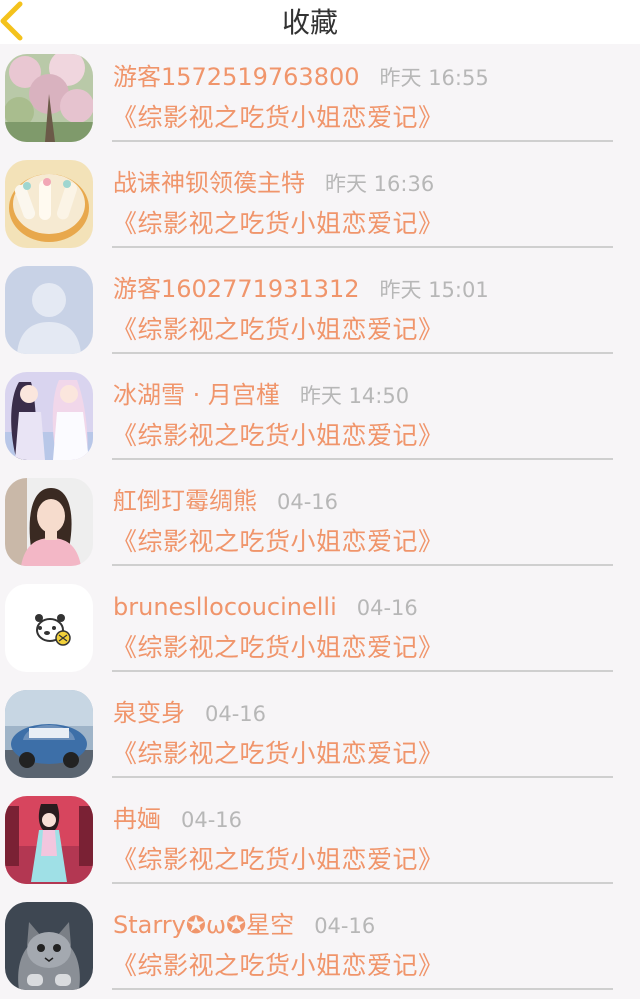 Image resolution: width=640 pixels, height=999 pixels. I want to click on user-name: Starry✪ω✪星空, so click(203, 925).